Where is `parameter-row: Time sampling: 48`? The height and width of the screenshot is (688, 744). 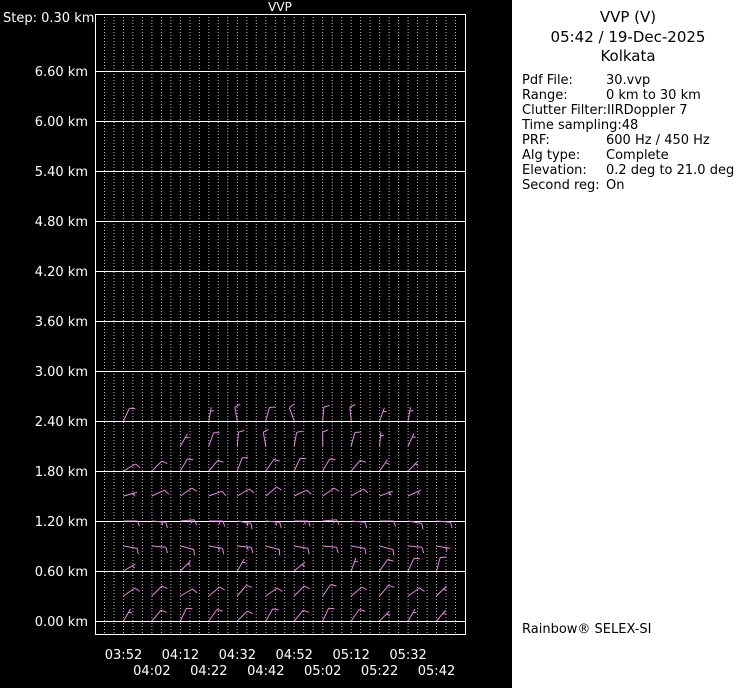
parameter-row: Time sampling: 48 is located at coordinates (633, 125).